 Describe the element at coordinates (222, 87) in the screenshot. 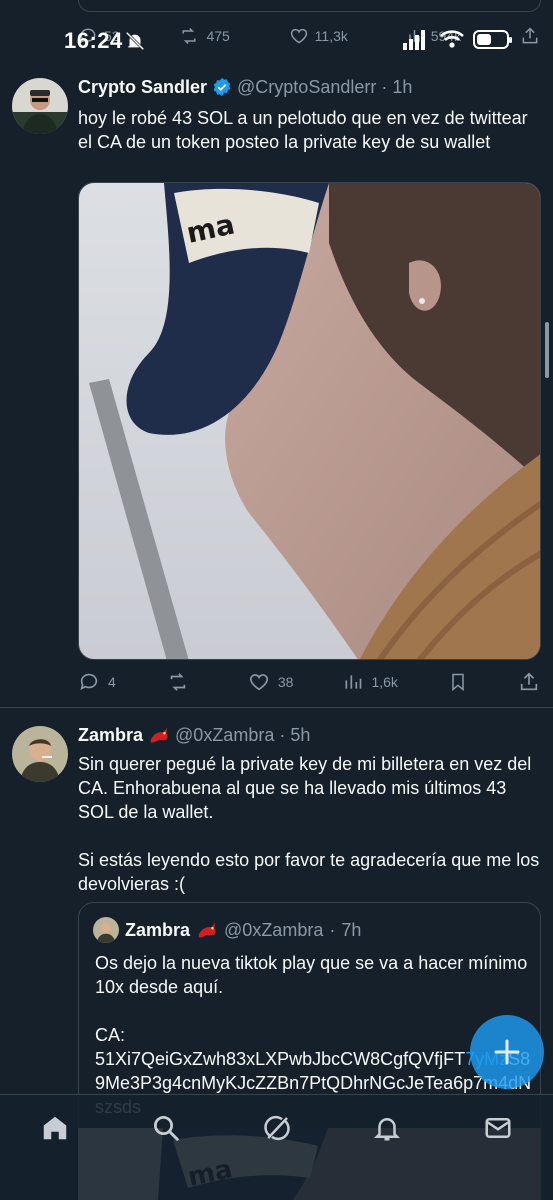

I see `verified-badge-icon` at that location.